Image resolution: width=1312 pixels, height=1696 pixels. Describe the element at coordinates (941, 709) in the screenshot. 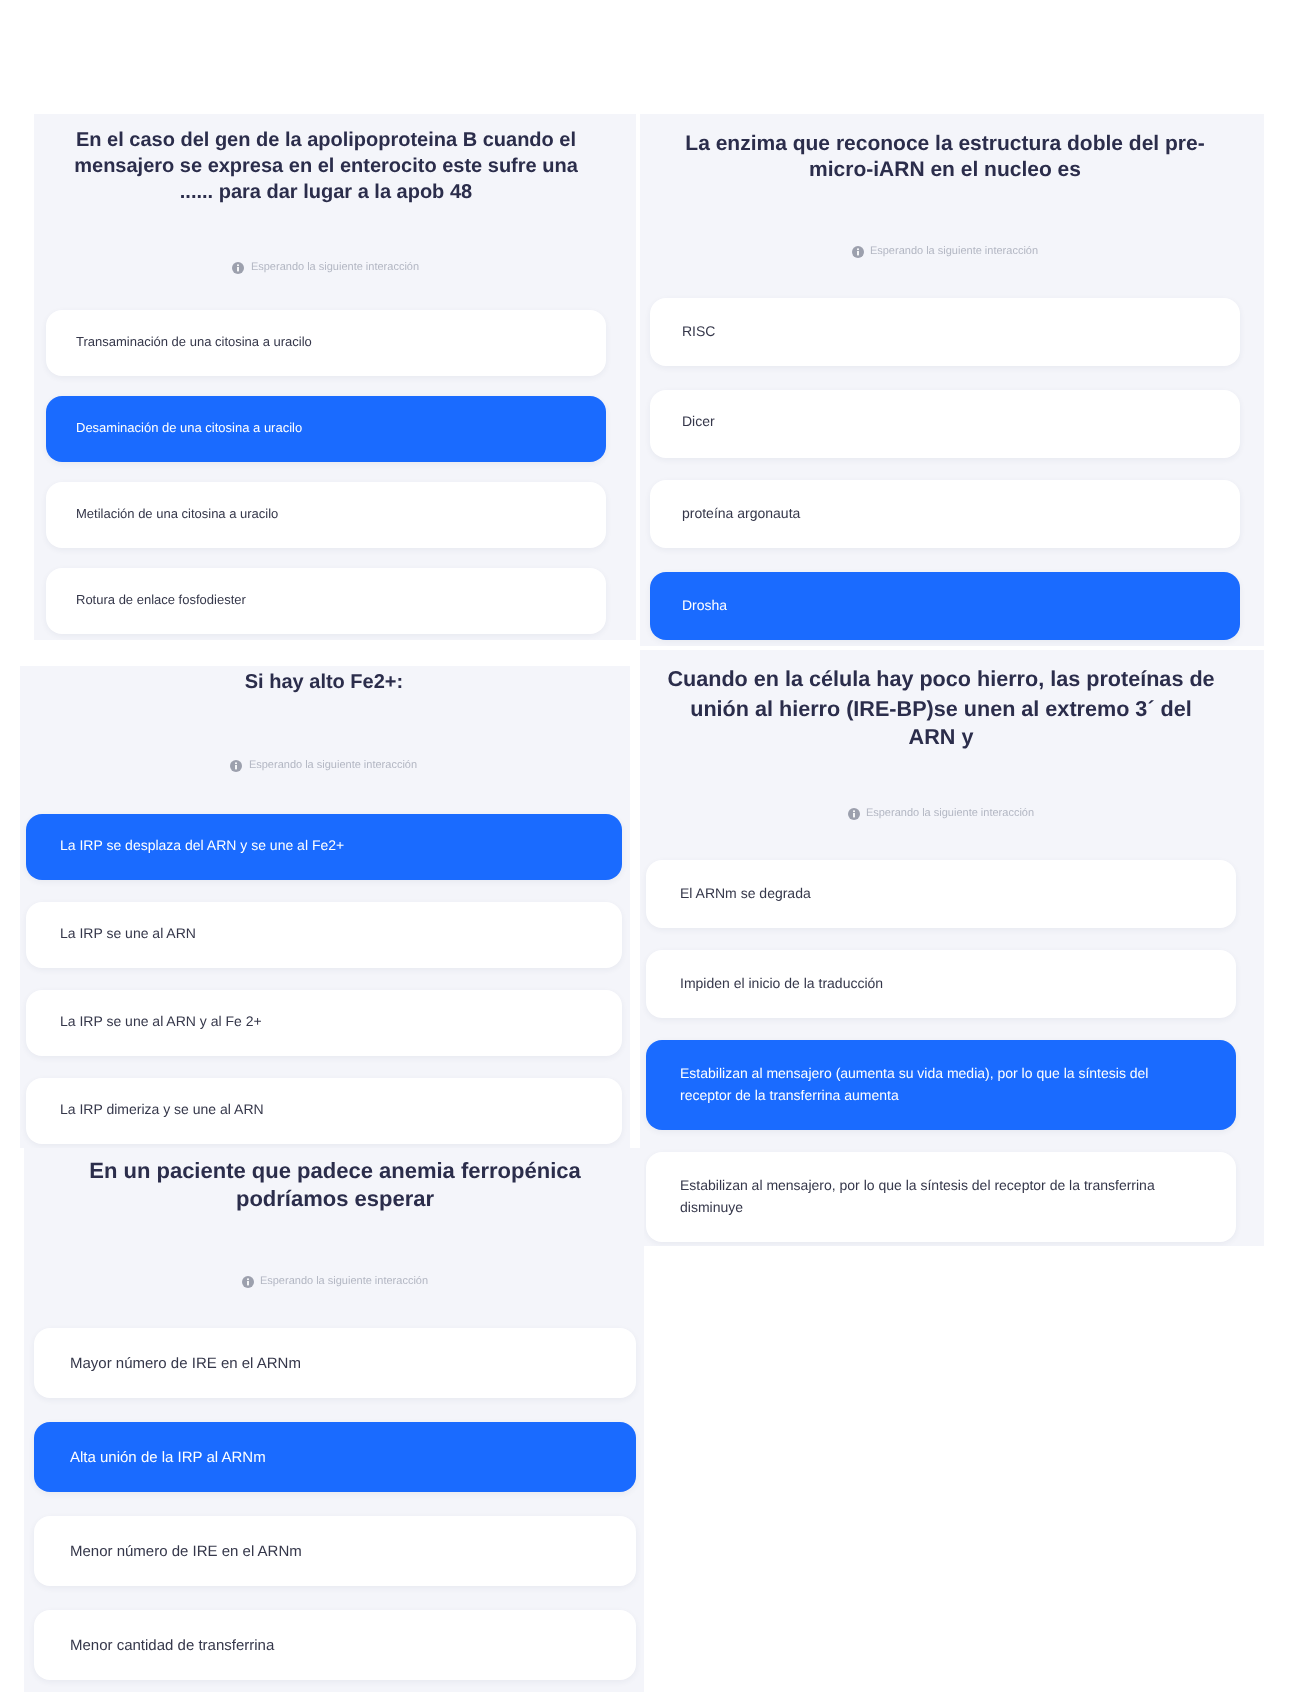

I see `question-title: Cuando en la célula hay poco hierro, las proteínas de unión al hierro (IRE-BP)se unen al extremo 3´ del ARN y` at that location.